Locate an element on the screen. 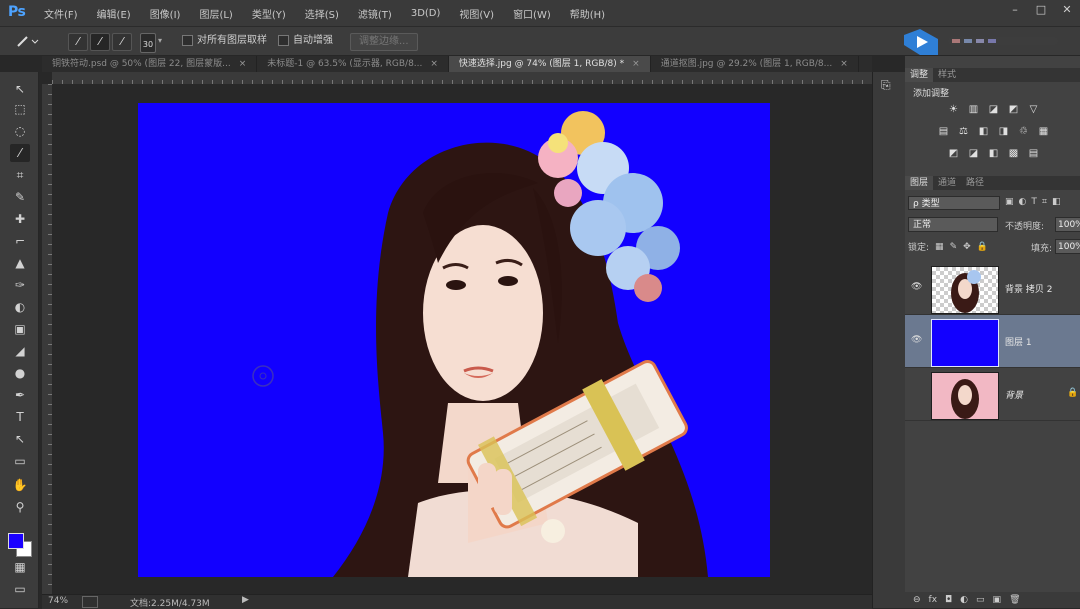  fill-input: 100% is located at coordinates (1067, 246).